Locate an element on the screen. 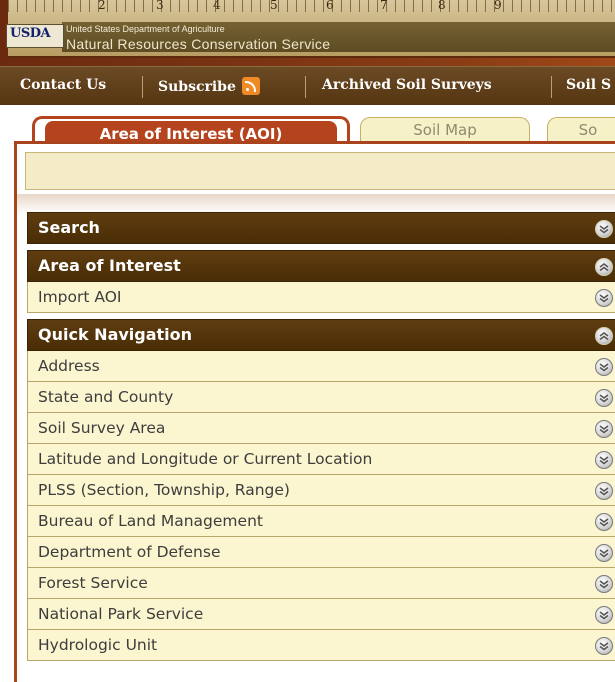  quick-nav-item-address: Address is located at coordinates (321, 366).